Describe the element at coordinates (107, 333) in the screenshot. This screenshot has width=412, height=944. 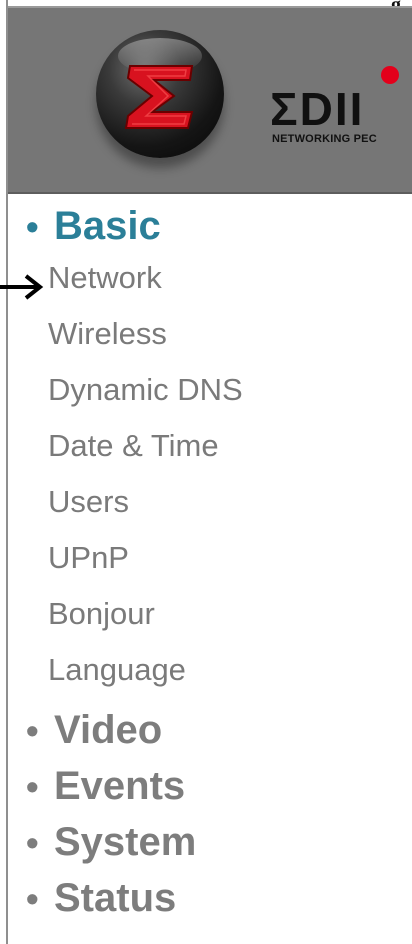
I see `menu-item-wireless: Wireless` at that location.